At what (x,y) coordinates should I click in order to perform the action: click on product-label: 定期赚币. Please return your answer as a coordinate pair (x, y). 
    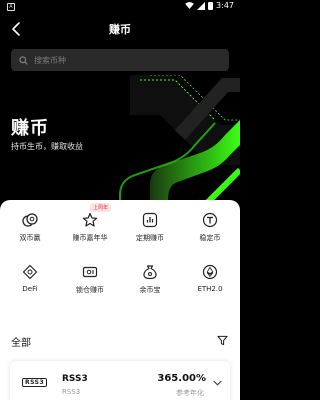
    Looking at the image, I should click on (150, 238).